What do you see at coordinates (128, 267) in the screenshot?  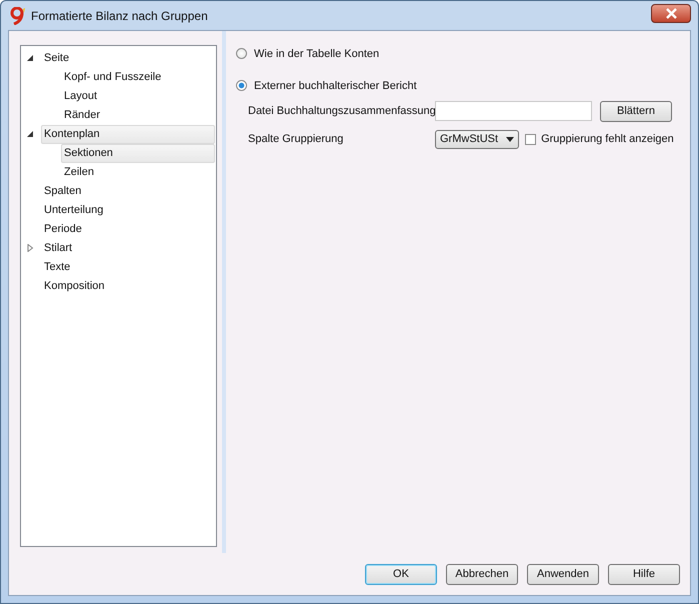 I see `tree-item: Texte` at bounding box center [128, 267].